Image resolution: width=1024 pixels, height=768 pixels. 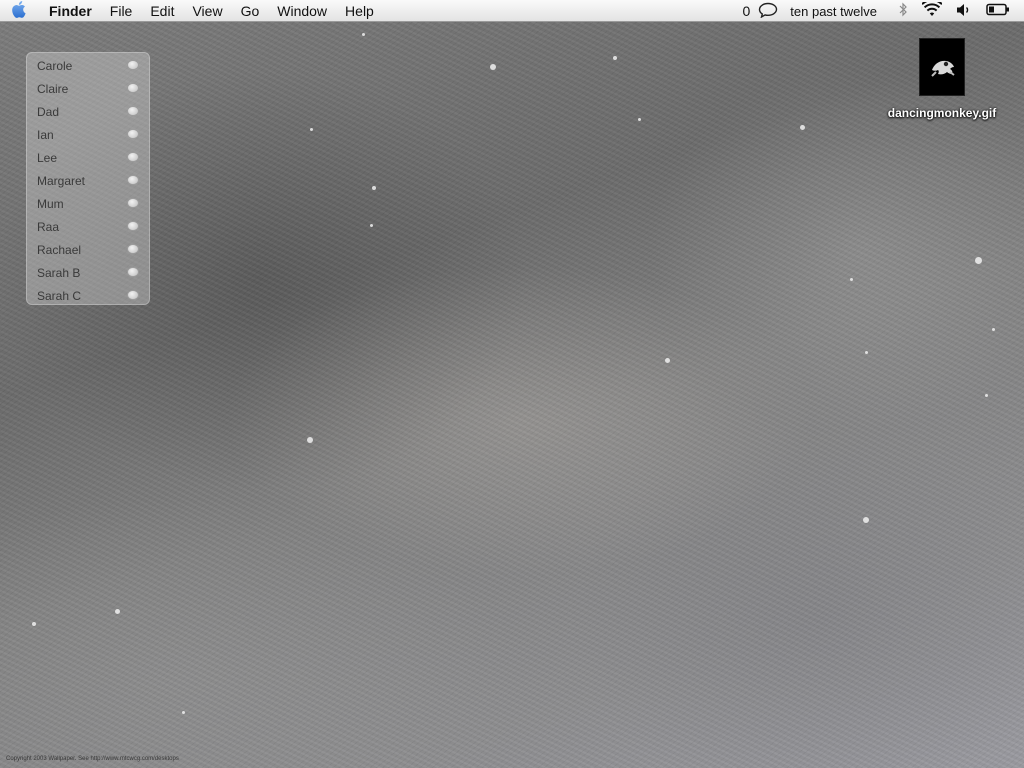 I want to click on buddy-name: Mum, so click(x=50, y=203).